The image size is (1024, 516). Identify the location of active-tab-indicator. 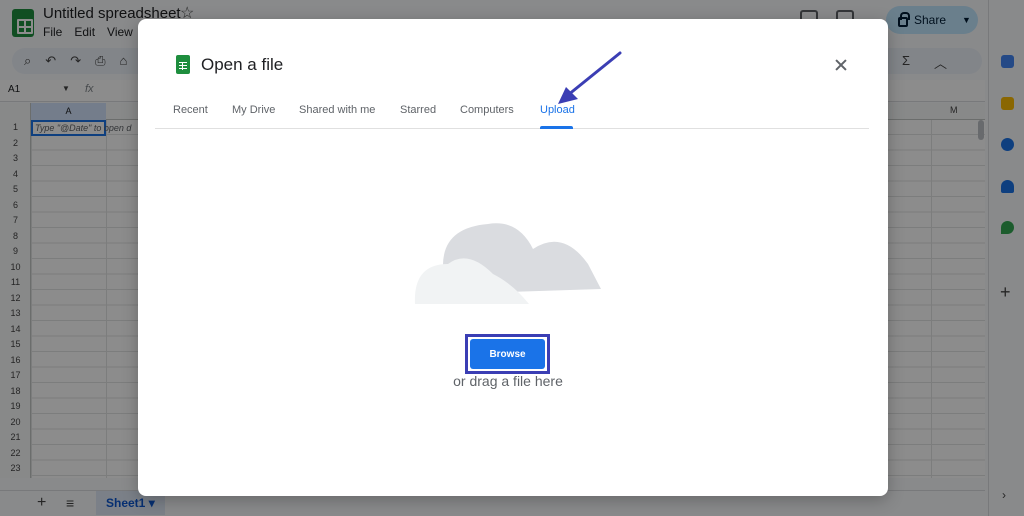
(556, 127).